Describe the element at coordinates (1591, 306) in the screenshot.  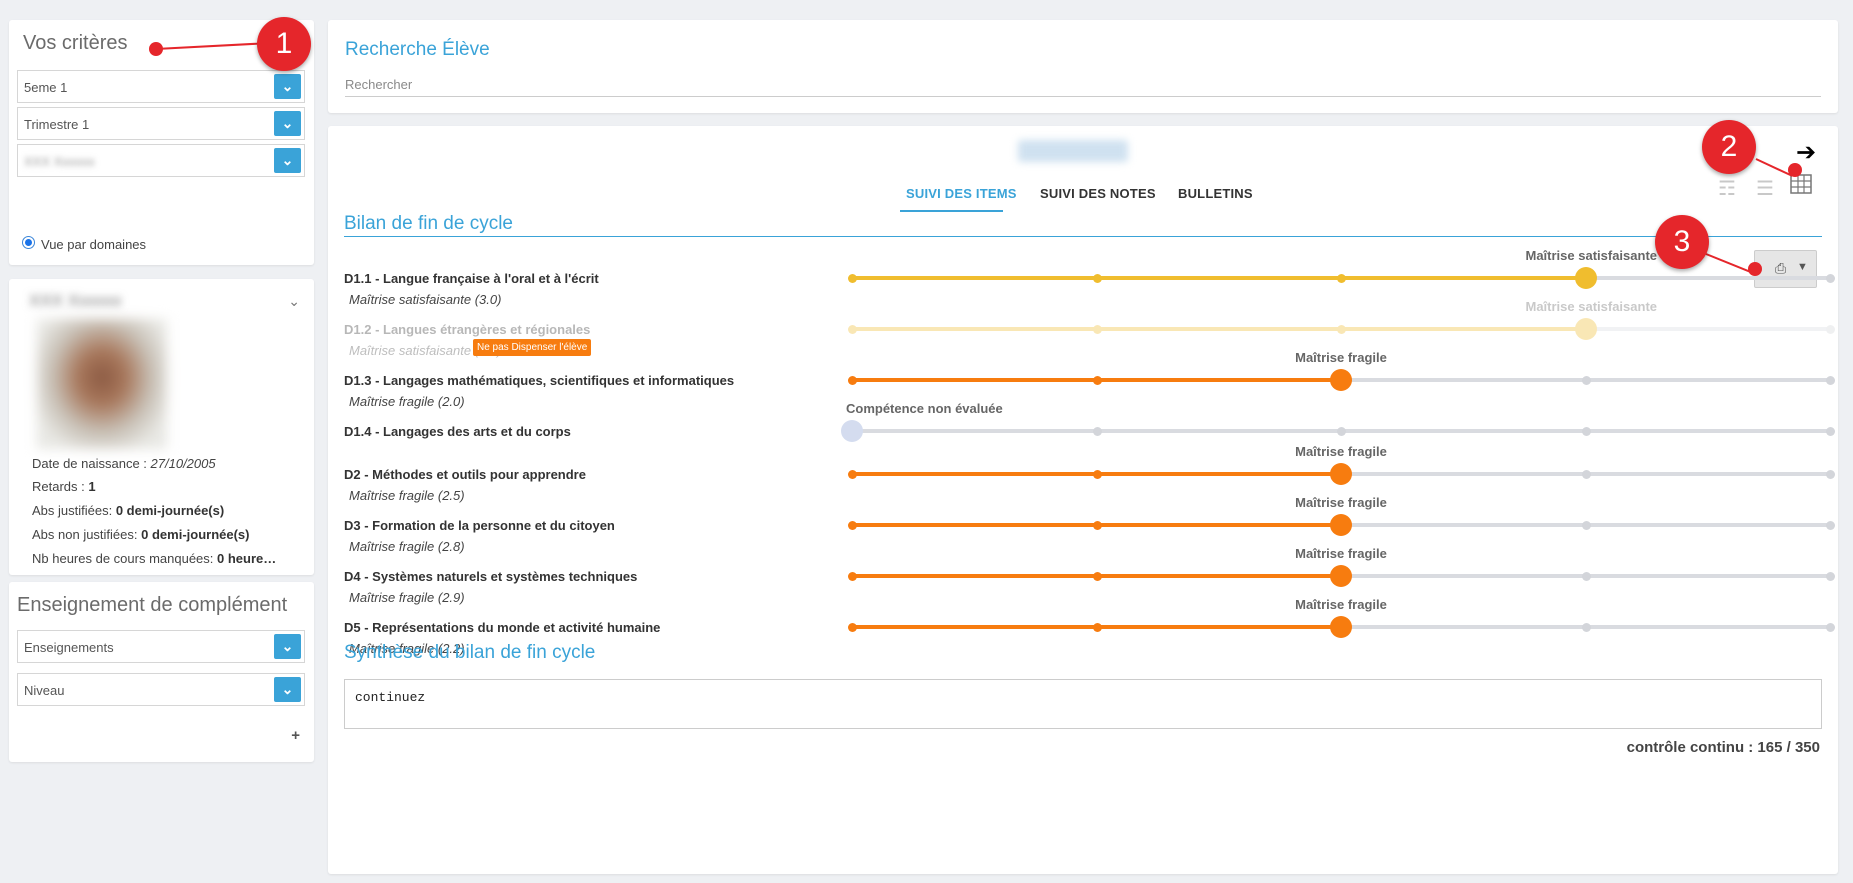
I see `level-label: Maîtrise satisfaisante` at that location.